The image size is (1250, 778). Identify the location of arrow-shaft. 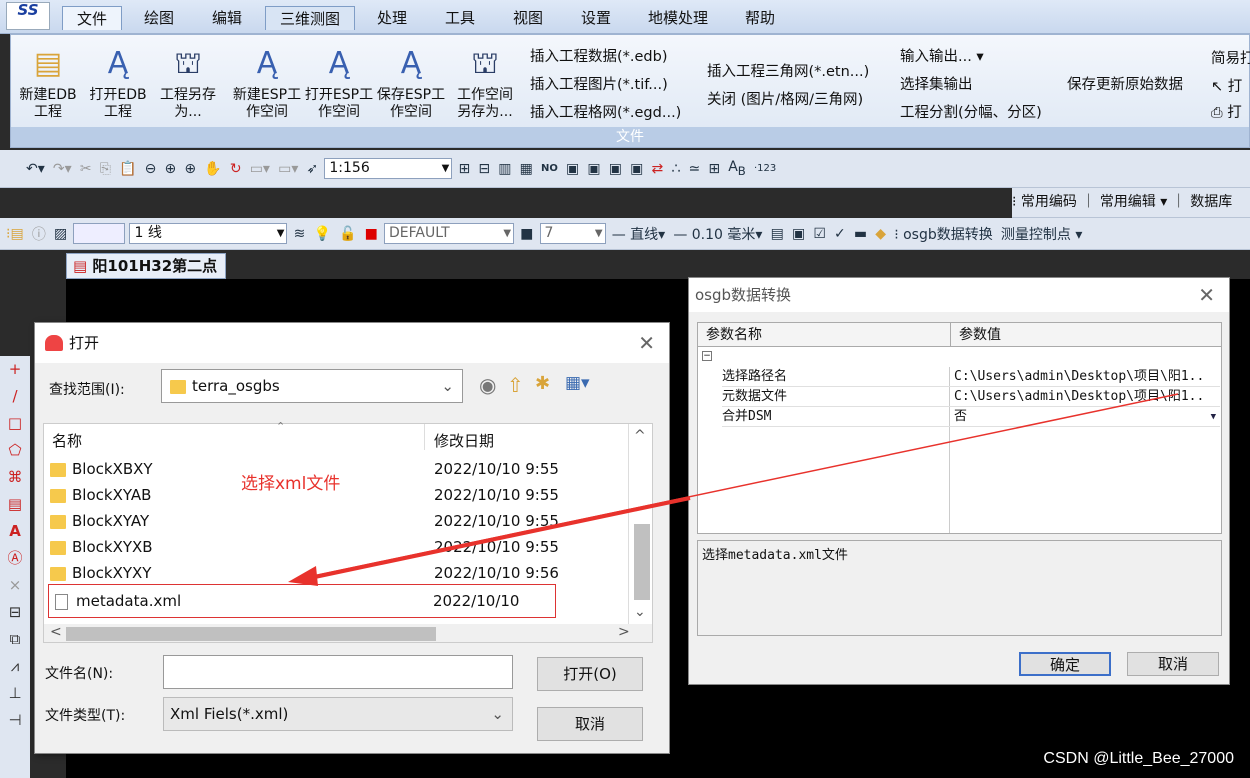
(500, 538).